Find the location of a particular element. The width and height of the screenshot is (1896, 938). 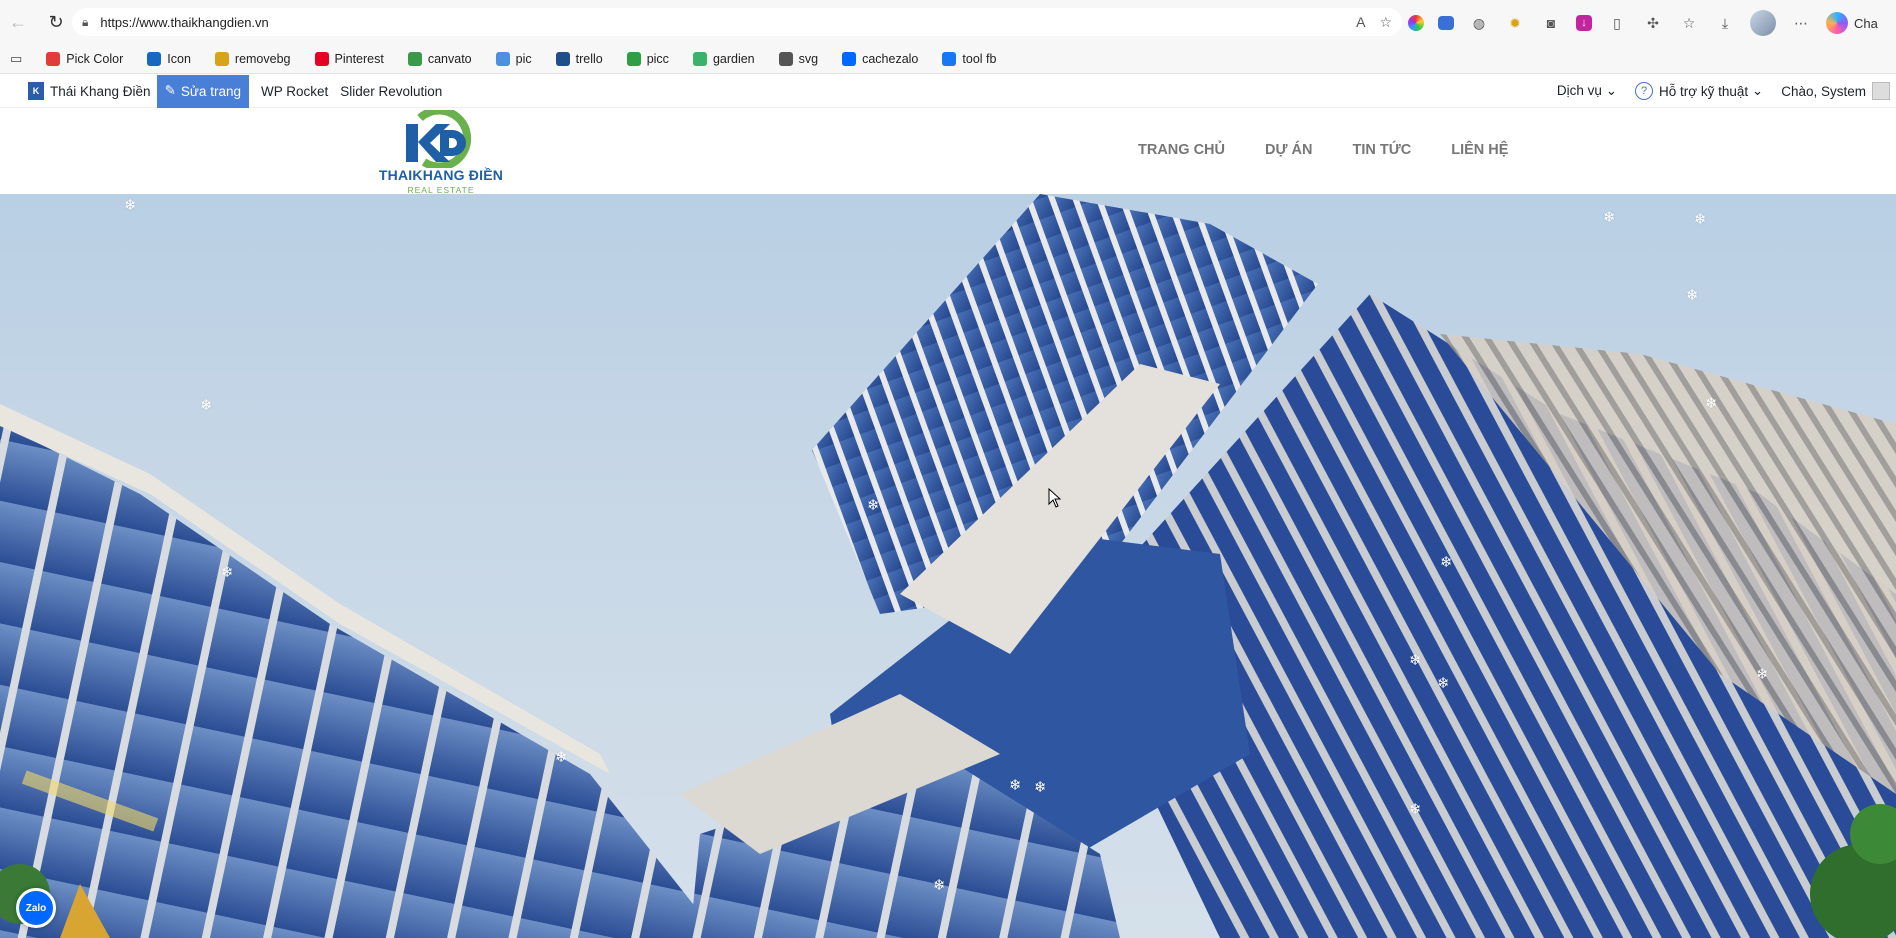

bookmark-label: pic is located at coordinates (523, 58).